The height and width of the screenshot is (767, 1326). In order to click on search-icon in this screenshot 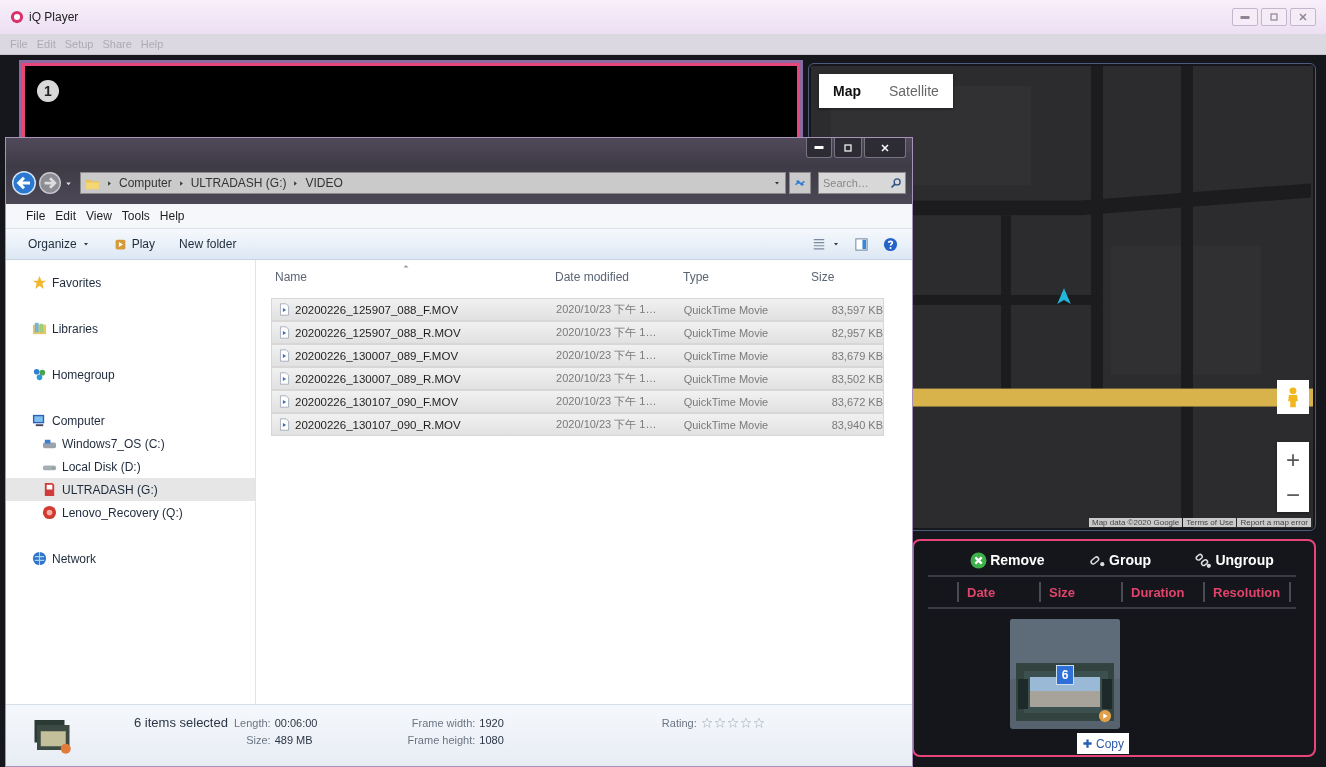, I will do `click(896, 183)`.